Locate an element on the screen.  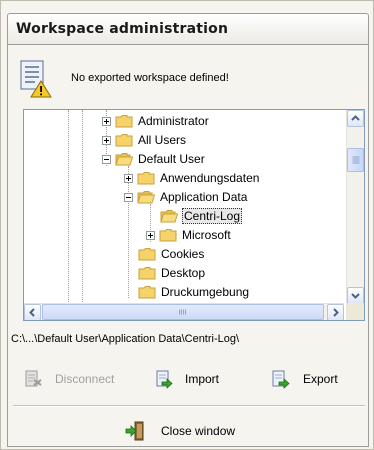
close-window-label: Close window is located at coordinates (198, 431).